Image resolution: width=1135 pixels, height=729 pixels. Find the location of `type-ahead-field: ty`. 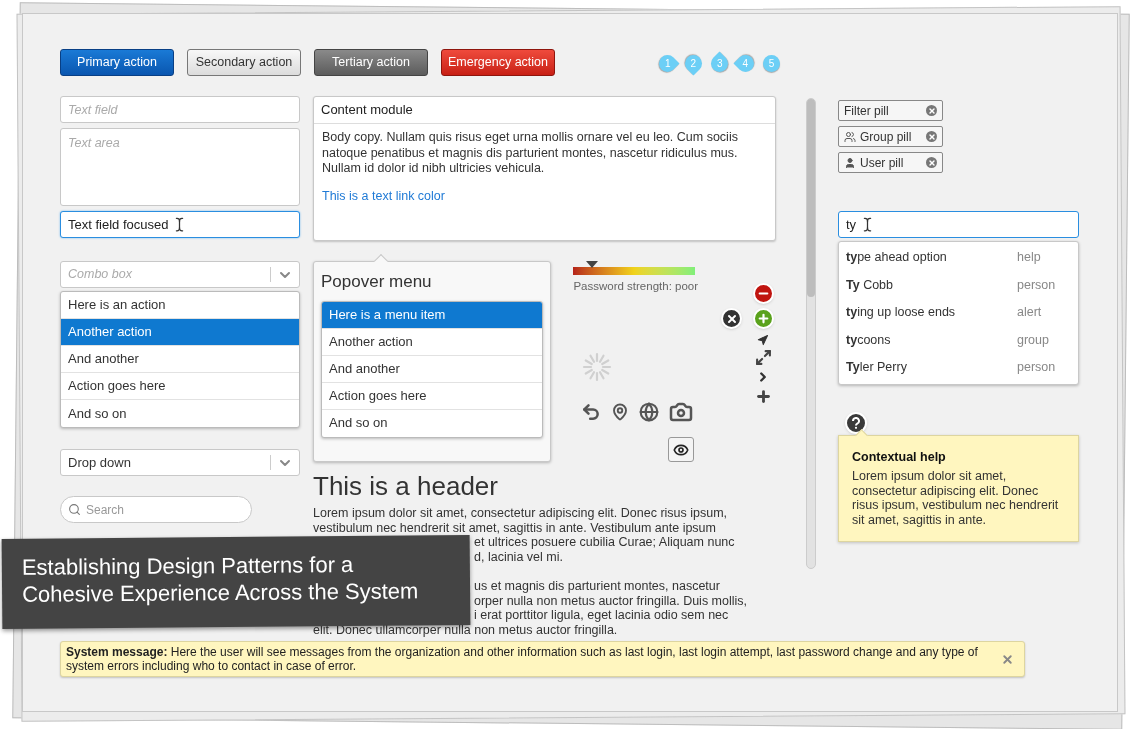

type-ahead-field: ty is located at coordinates (958, 224).